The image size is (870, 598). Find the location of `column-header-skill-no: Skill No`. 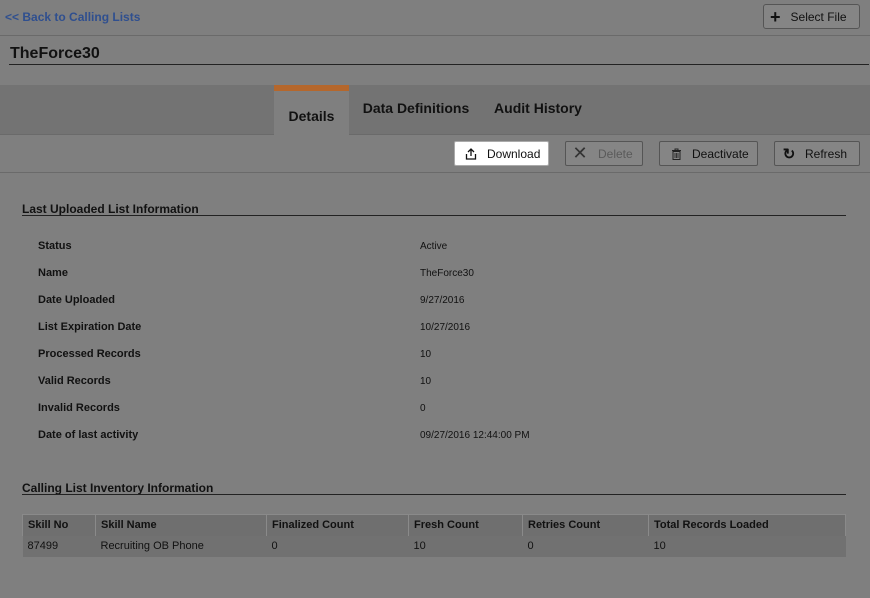

column-header-skill-no: Skill No is located at coordinates (59, 525).